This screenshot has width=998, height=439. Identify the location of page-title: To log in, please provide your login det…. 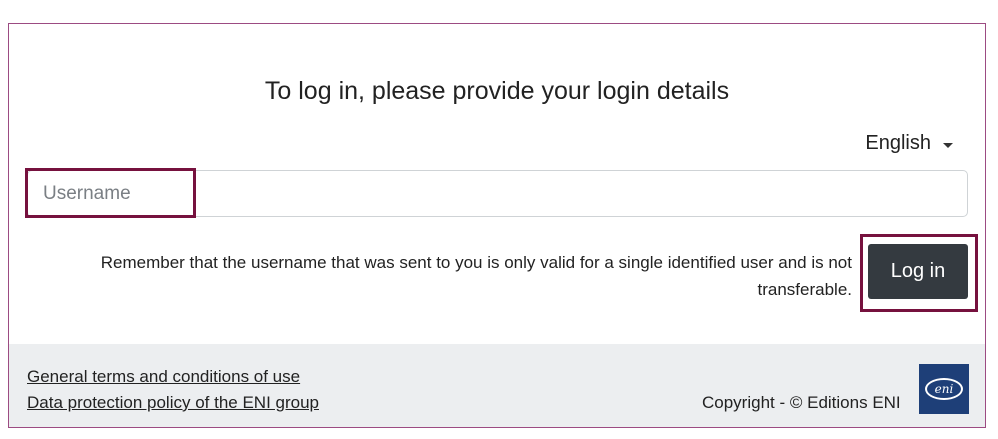
(497, 91).